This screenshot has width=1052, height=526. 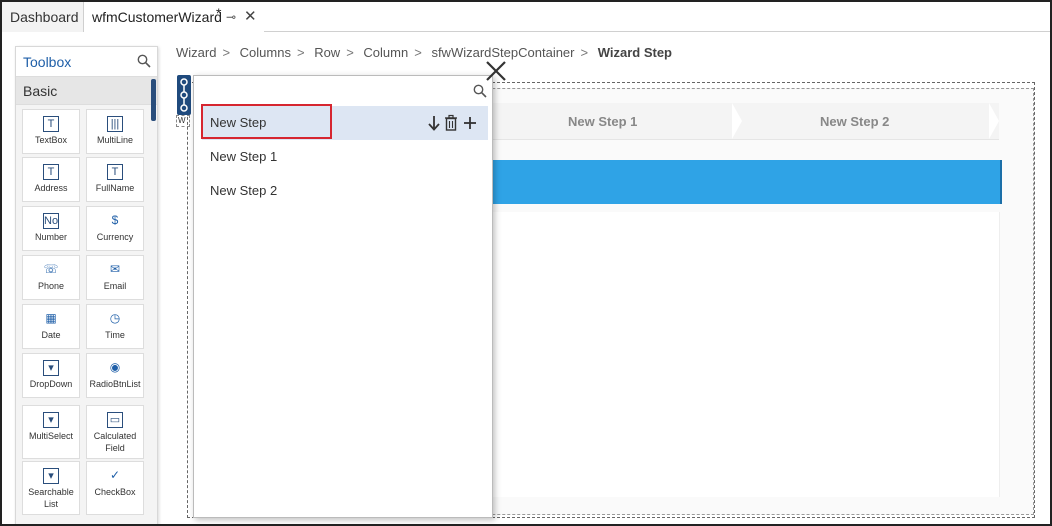 I want to click on toolbox-item-label: TextBox, so click(x=50, y=140).